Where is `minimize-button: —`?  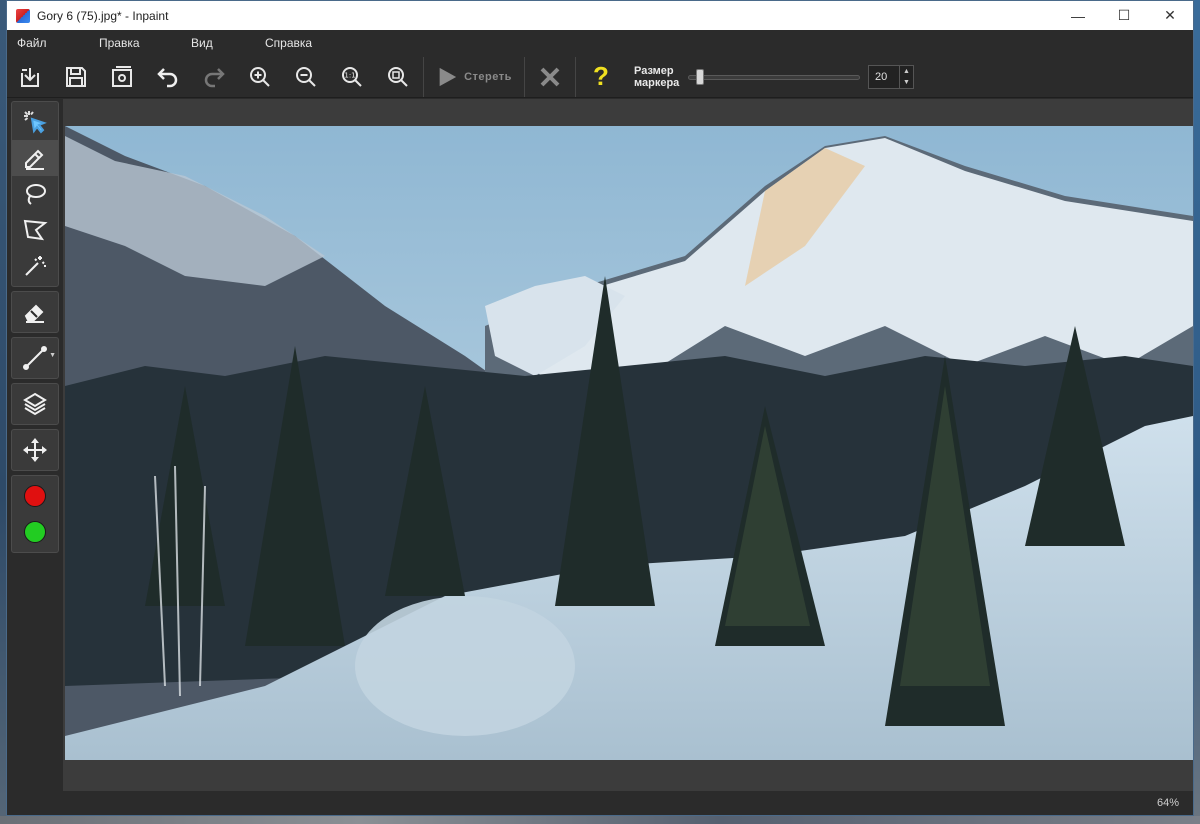
minimize-button: — is located at coordinates (1078, 15).